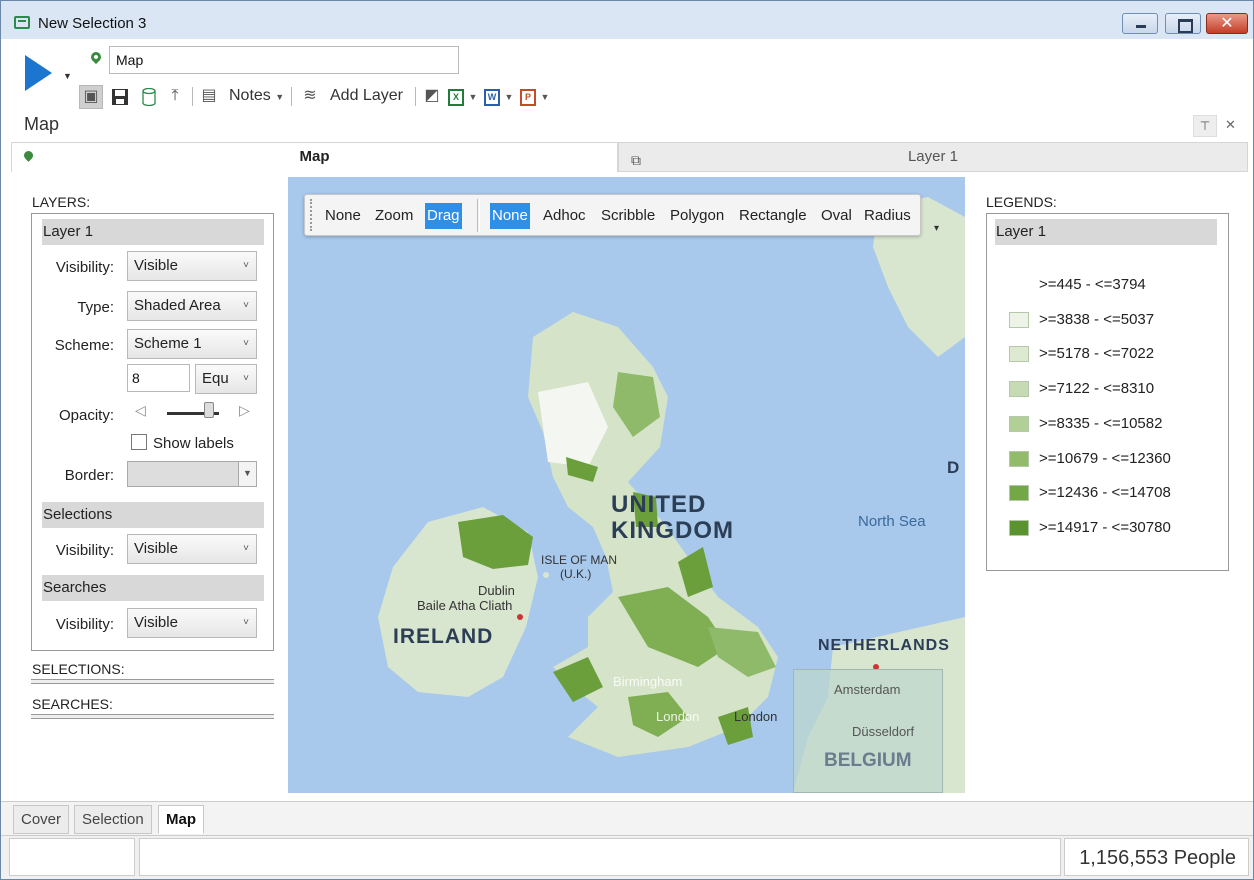  What do you see at coordinates (113, 819) in the screenshot?
I see `sheet-tab-selection: Selection` at bounding box center [113, 819].